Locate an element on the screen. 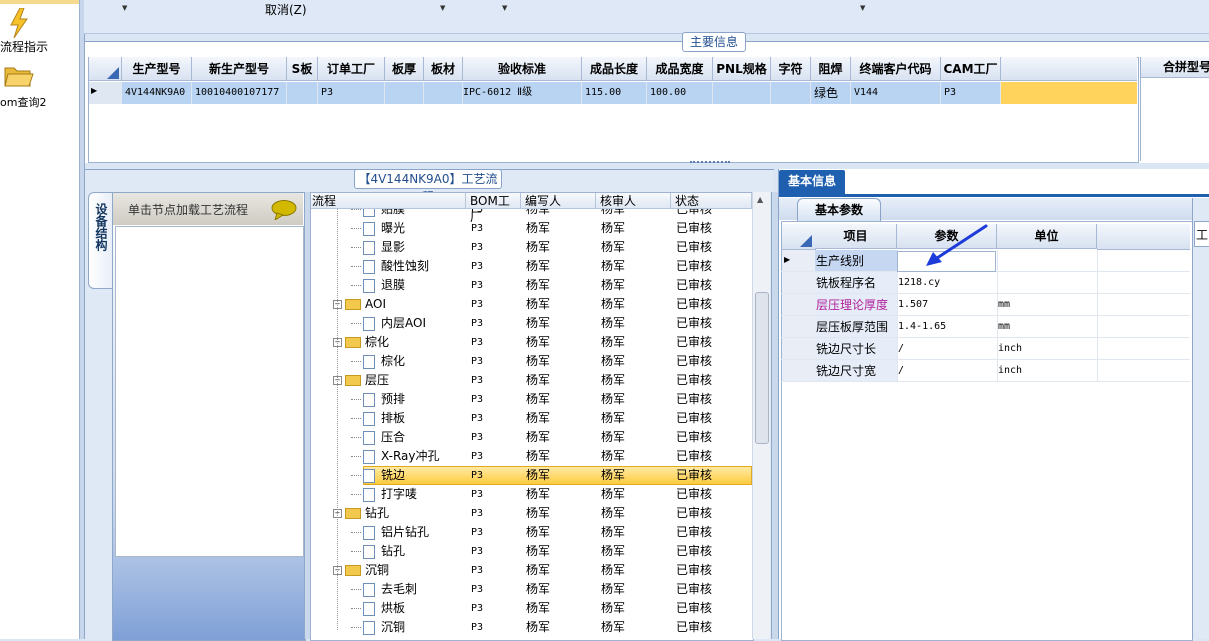  tree-scrollbar: ▲ is located at coordinates (761, 415).